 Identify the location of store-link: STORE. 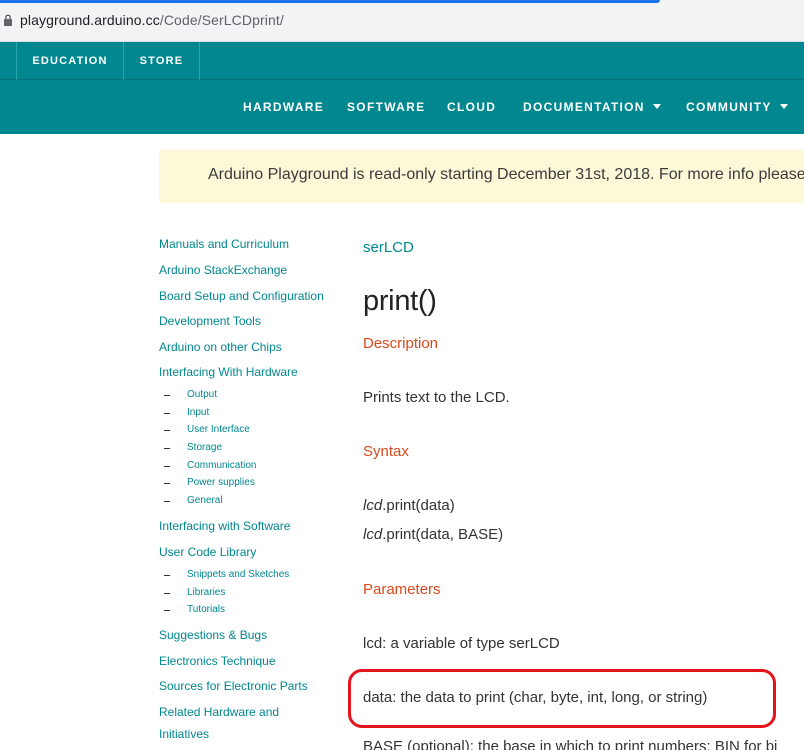
(161, 61).